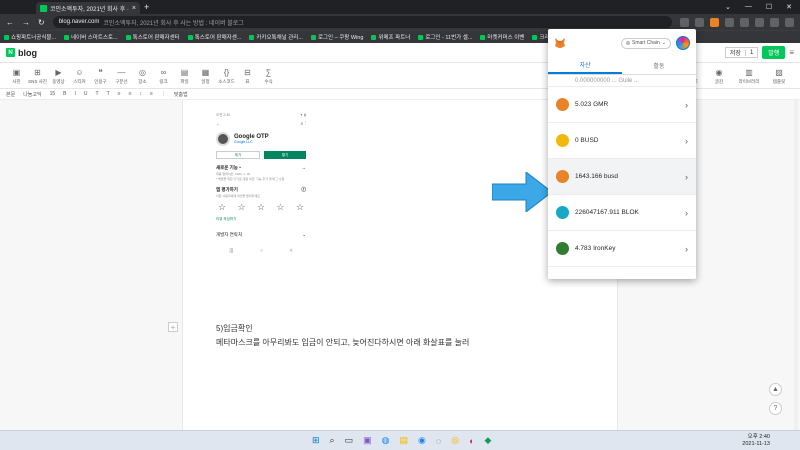 This screenshot has height=450, width=800. I want to click on taskbar-app-icon: ◍, so click(386, 440).